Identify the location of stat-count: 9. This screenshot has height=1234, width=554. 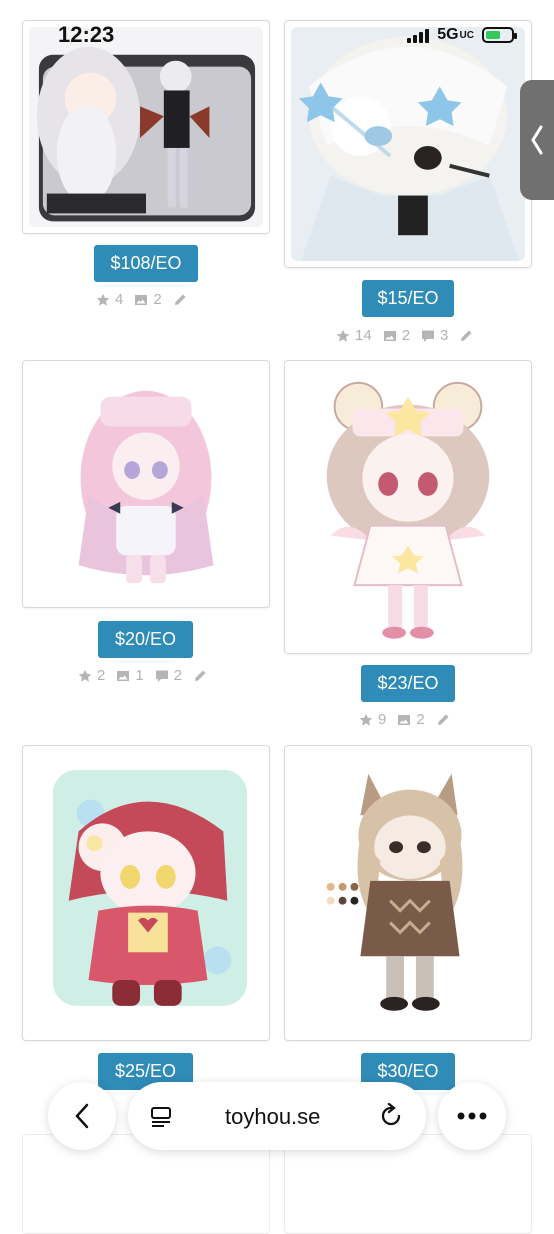
(382, 719).